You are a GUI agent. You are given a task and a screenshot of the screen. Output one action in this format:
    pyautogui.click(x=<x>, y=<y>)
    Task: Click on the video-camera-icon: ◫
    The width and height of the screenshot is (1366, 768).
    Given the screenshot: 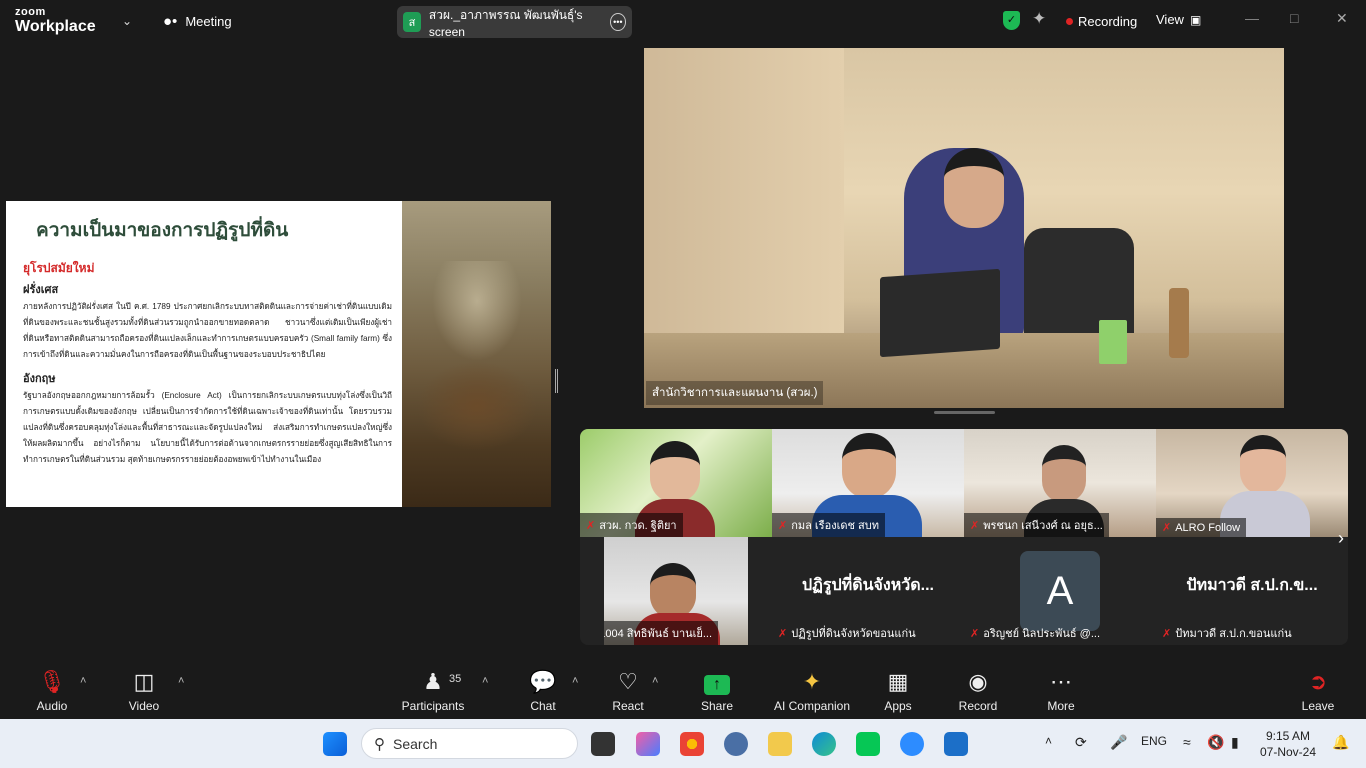 What is the action you would take?
    pyautogui.click(x=144, y=681)
    